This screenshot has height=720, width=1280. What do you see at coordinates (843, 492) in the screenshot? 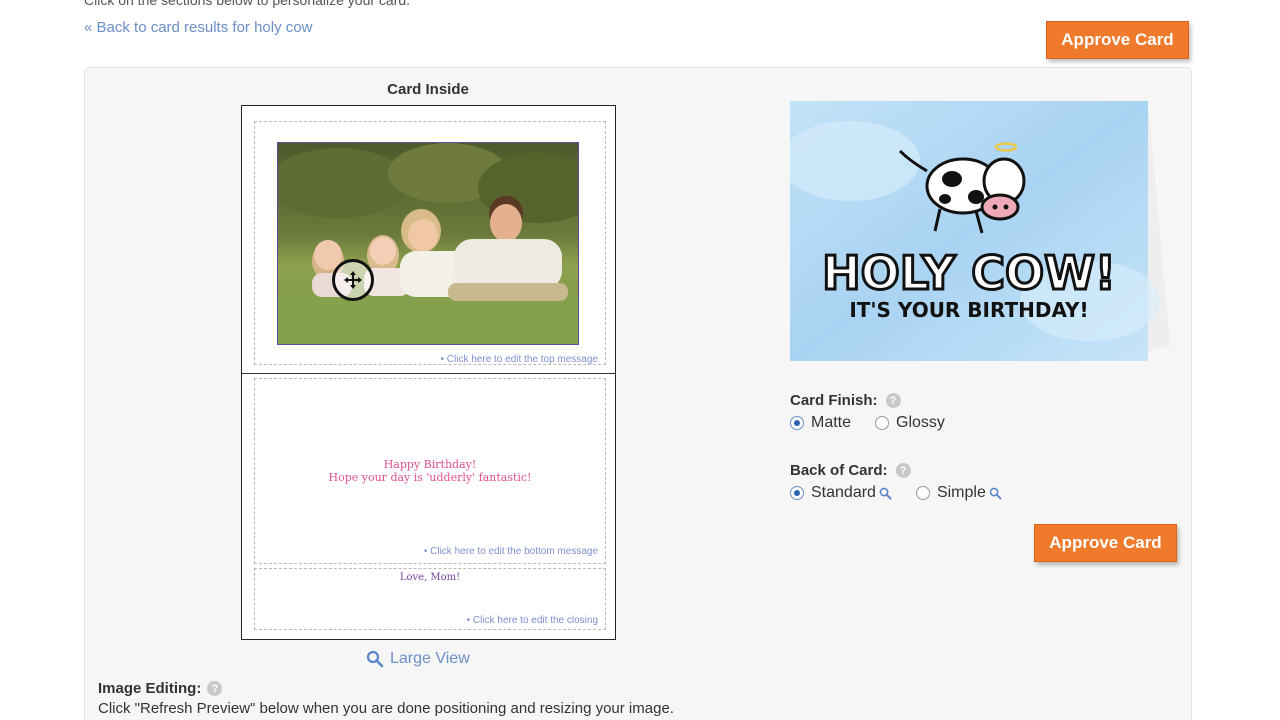
I see `back-option-label: Standard` at bounding box center [843, 492].